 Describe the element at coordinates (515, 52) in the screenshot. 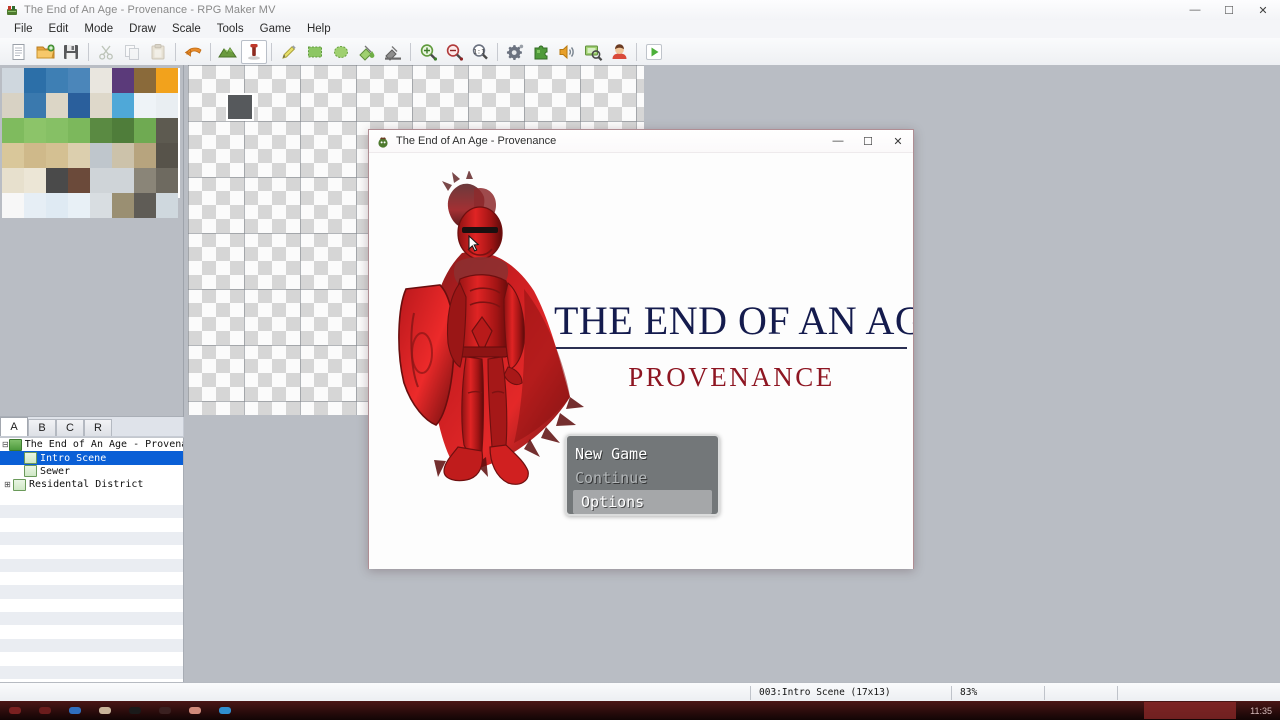

I see `database-icon` at that location.